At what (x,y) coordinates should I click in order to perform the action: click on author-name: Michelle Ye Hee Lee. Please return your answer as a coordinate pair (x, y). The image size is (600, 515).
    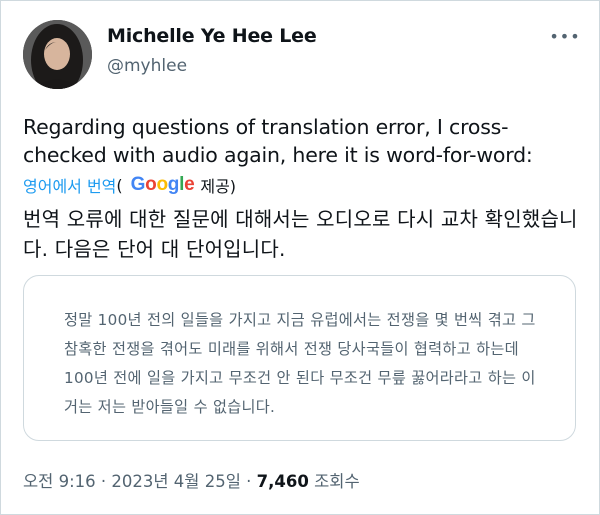
    Looking at the image, I should click on (212, 36).